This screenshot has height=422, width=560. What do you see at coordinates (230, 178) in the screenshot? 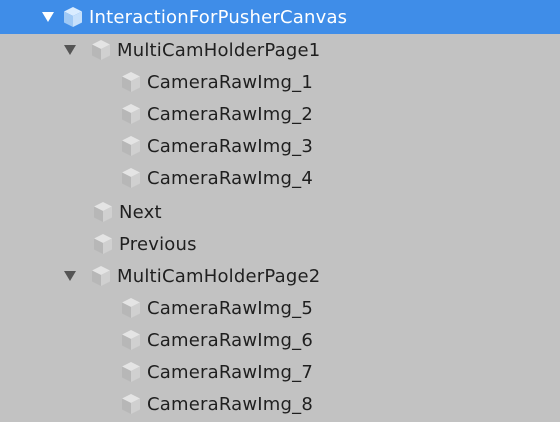
I see `hierarchy-item-label: CameraRawImg_4` at bounding box center [230, 178].